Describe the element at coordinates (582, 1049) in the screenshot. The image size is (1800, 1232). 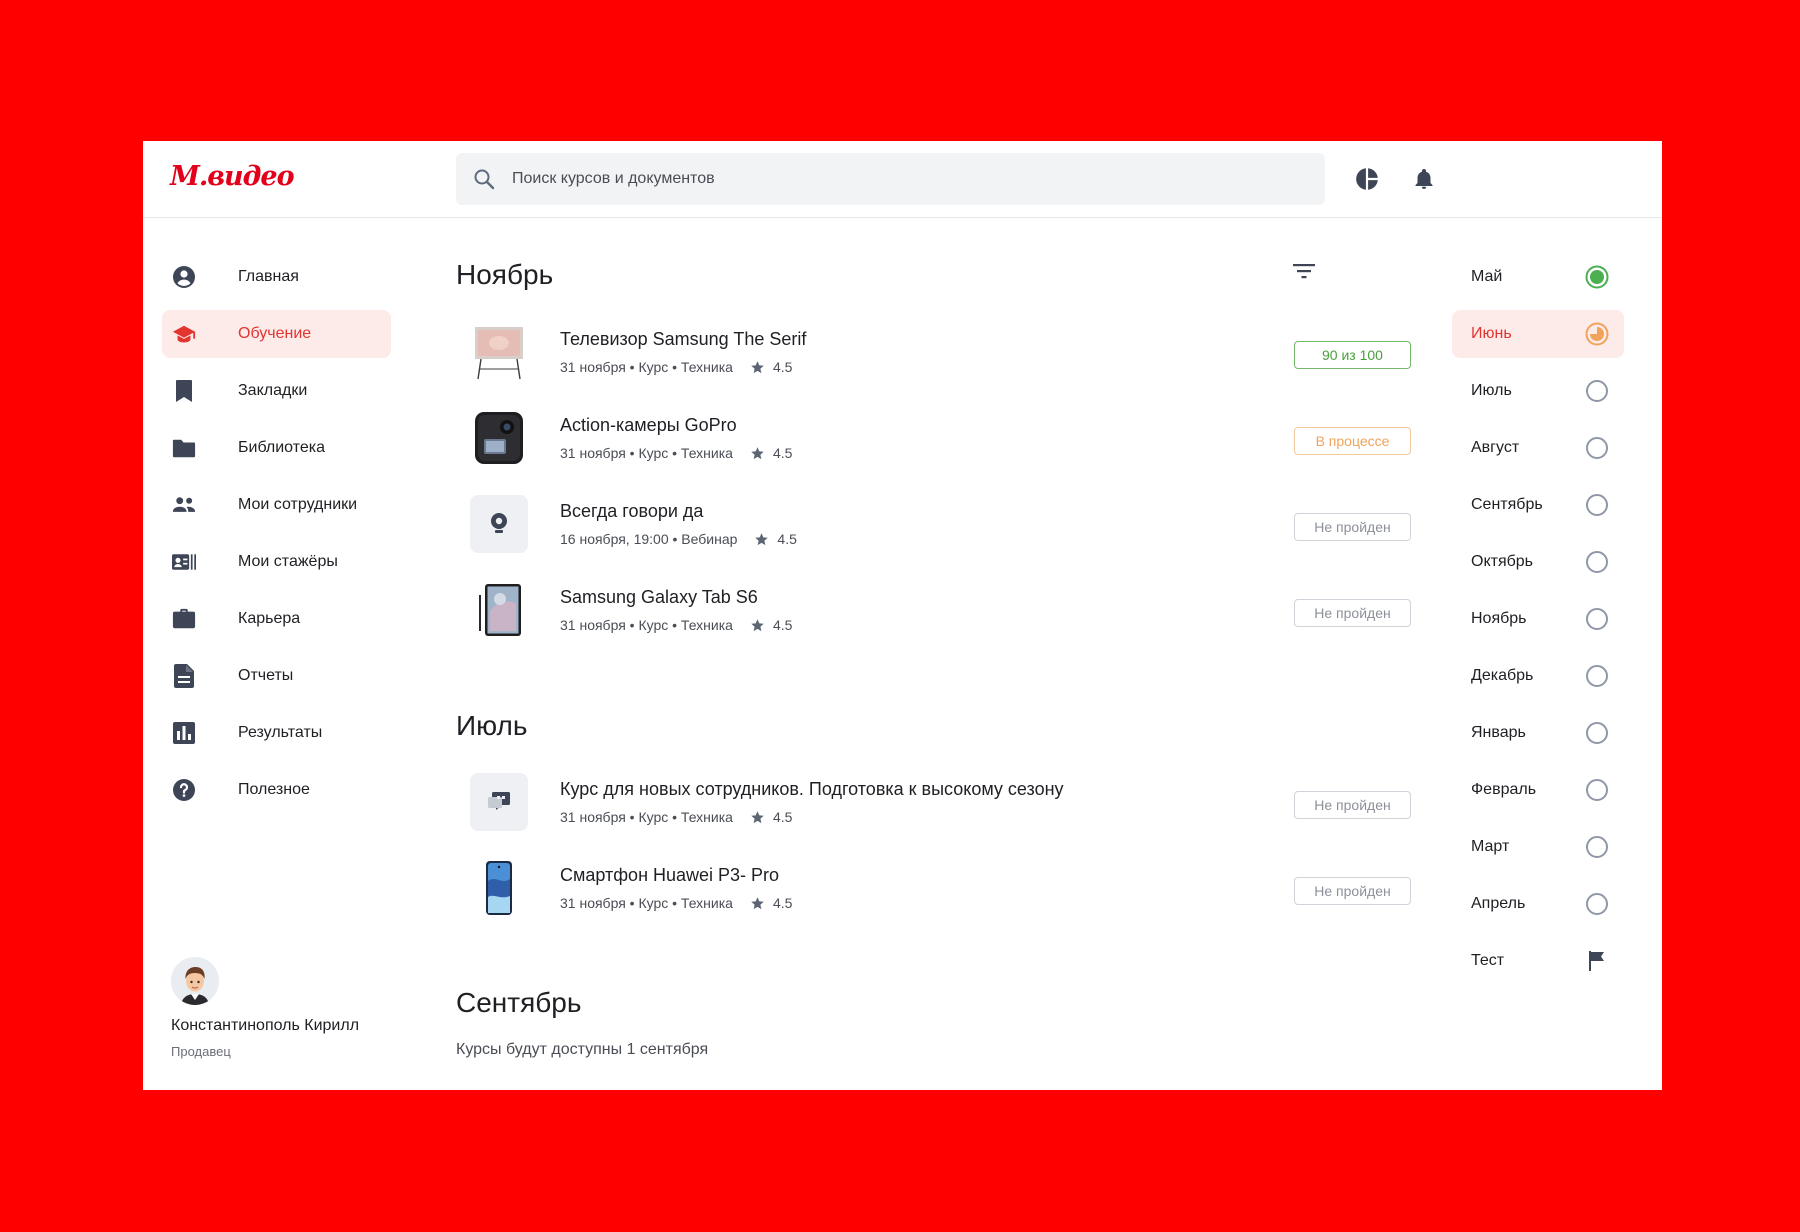
I see `section-note: Курсы будут доступны 1 сентября` at that location.